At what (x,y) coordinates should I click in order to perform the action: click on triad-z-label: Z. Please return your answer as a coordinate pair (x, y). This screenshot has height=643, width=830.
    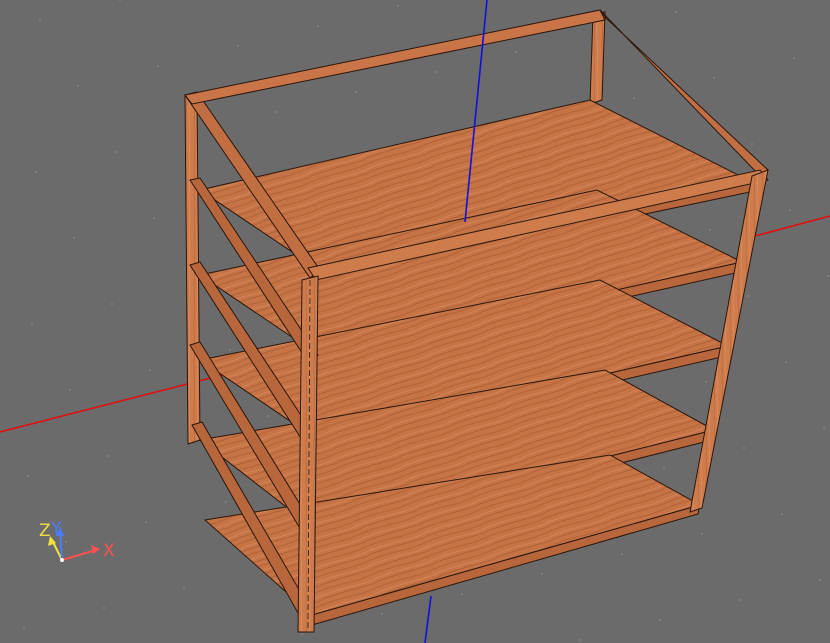
    Looking at the image, I should click on (45, 531).